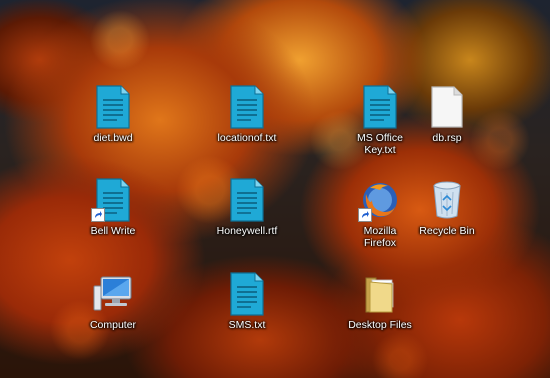 The height and width of the screenshot is (378, 550). Describe the element at coordinates (113, 231) in the screenshot. I see `icon-label: Bell Write` at that location.